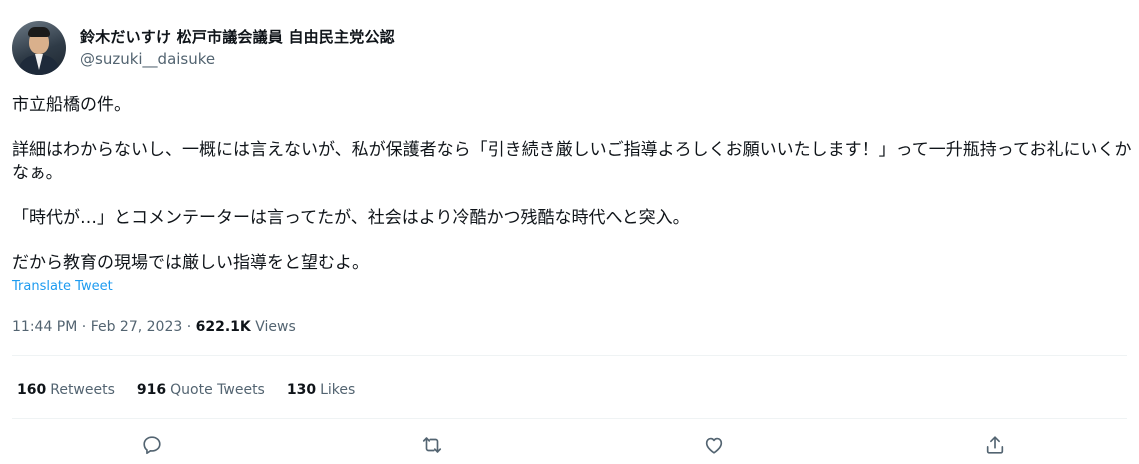  Describe the element at coordinates (39, 48) in the screenshot. I see `avatar` at that location.